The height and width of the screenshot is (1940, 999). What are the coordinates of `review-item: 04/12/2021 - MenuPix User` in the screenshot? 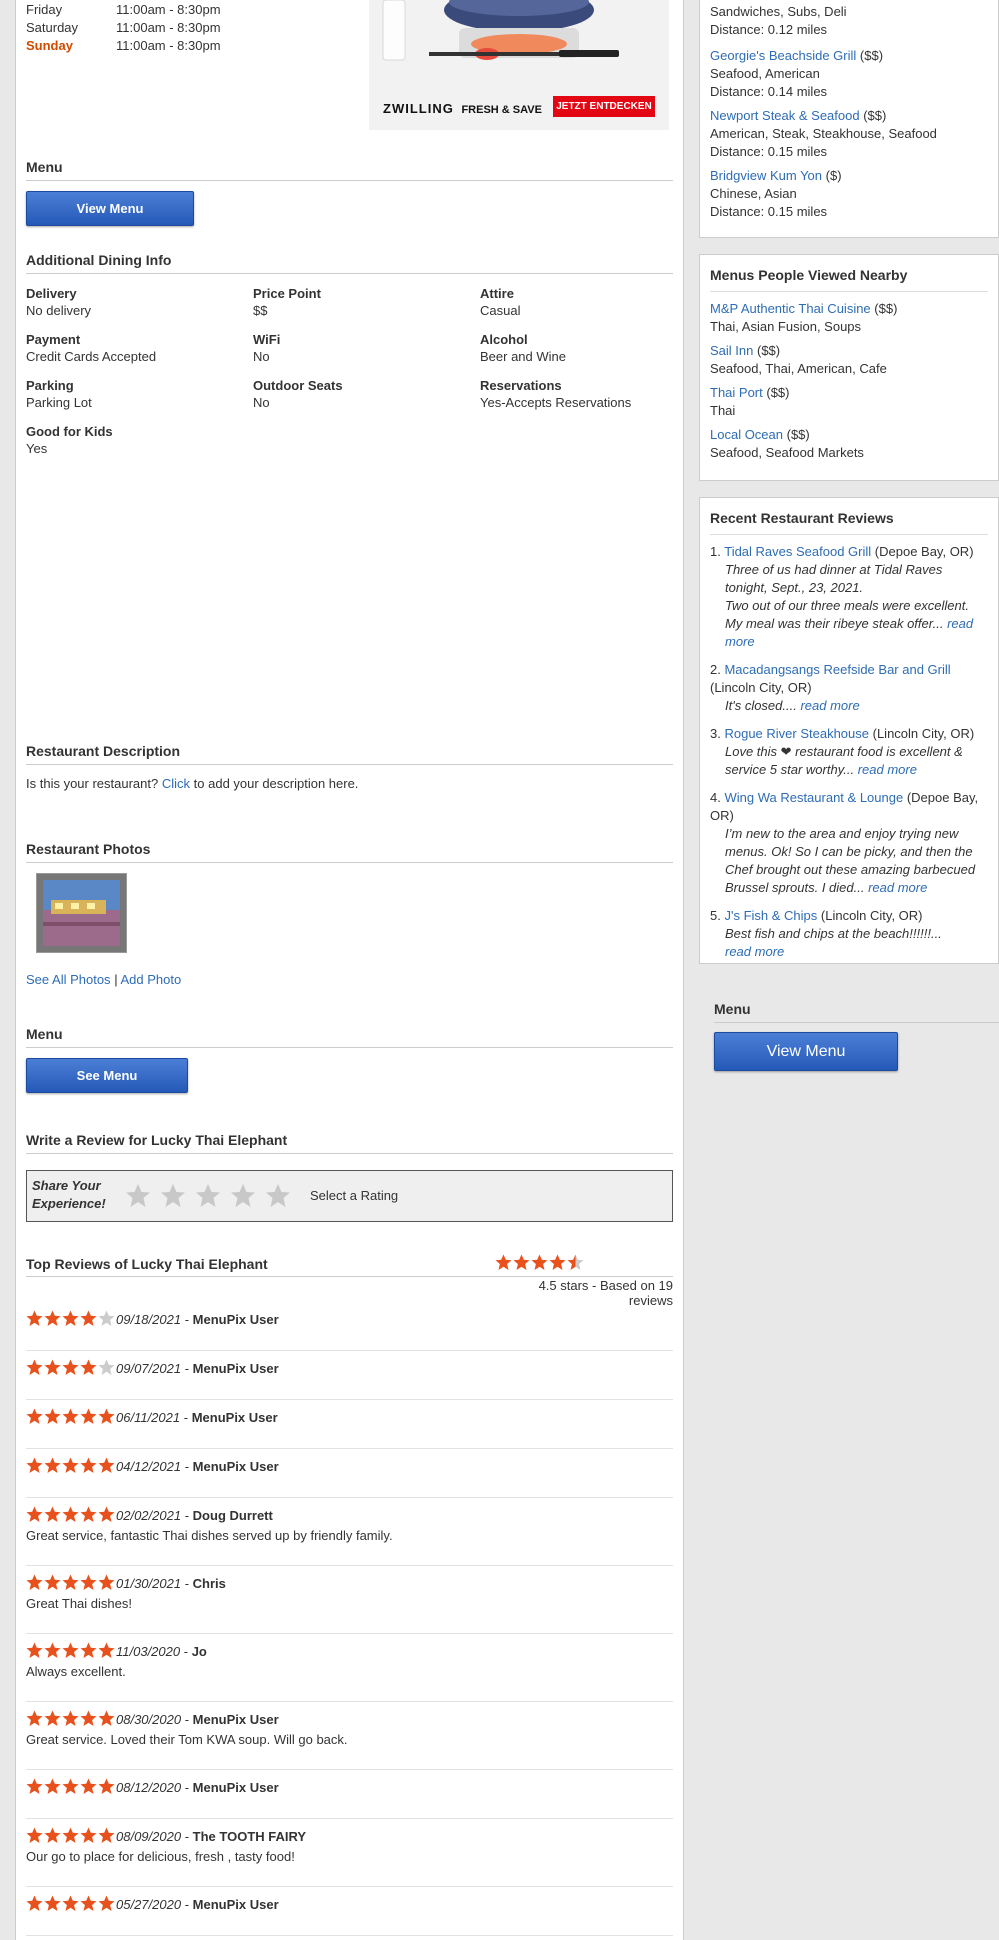 It's located at (349, 1473).